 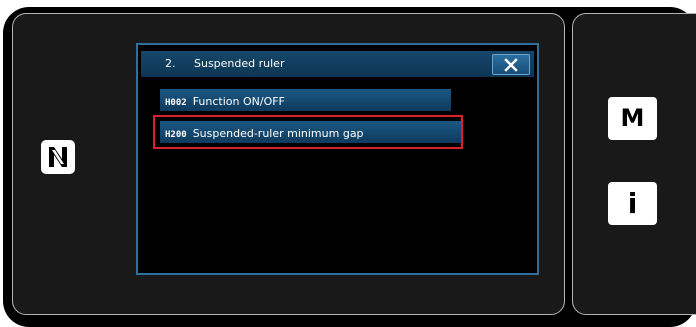 What do you see at coordinates (176, 103) in the screenshot?
I see `item-code: H002` at bounding box center [176, 103].